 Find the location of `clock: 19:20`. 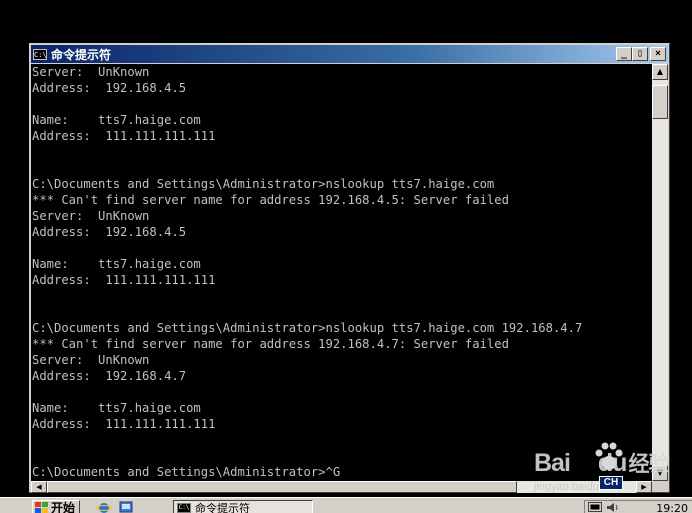

clock: 19:20 is located at coordinates (672, 507).